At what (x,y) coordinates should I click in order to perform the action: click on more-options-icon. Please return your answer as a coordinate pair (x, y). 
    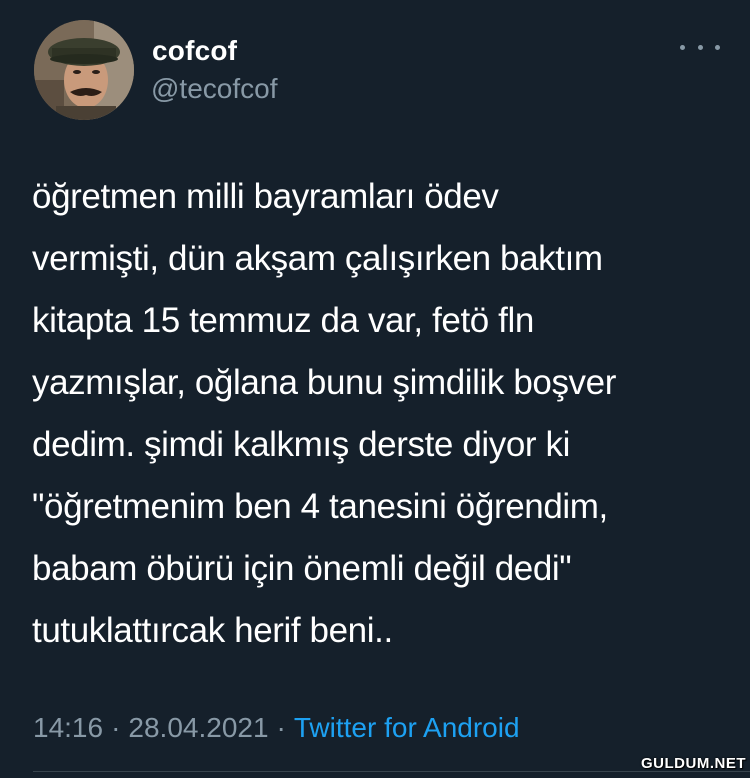
    Looking at the image, I should click on (700, 47).